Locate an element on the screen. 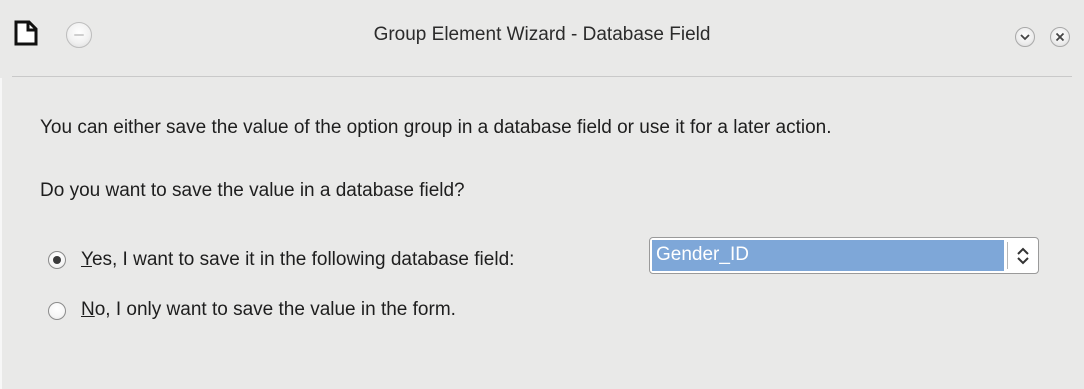 The height and width of the screenshot is (389, 1084). radio-selected-dot is located at coordinates (57, 260).